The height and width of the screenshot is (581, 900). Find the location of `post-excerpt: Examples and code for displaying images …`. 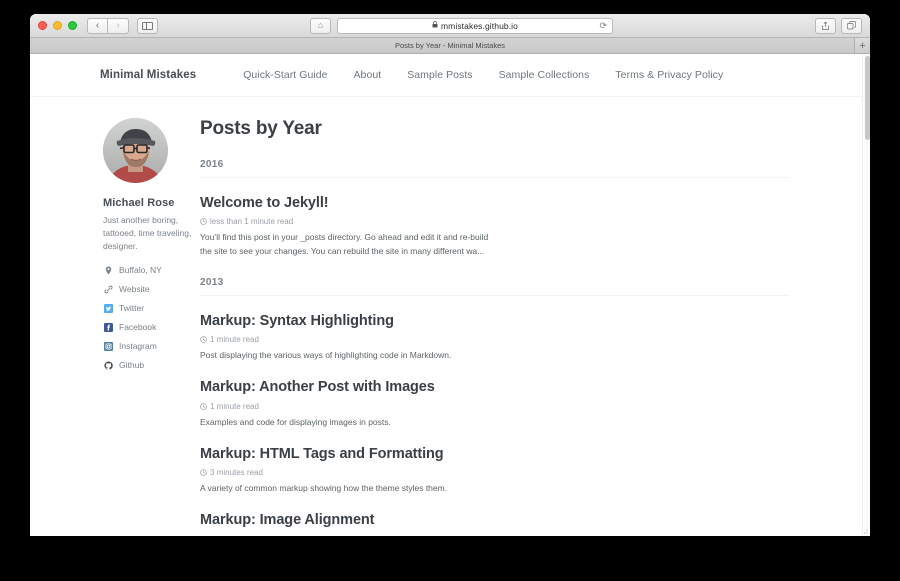

post-excerpt: Examples and code for displaying images … is located at coordinates (295, 421).